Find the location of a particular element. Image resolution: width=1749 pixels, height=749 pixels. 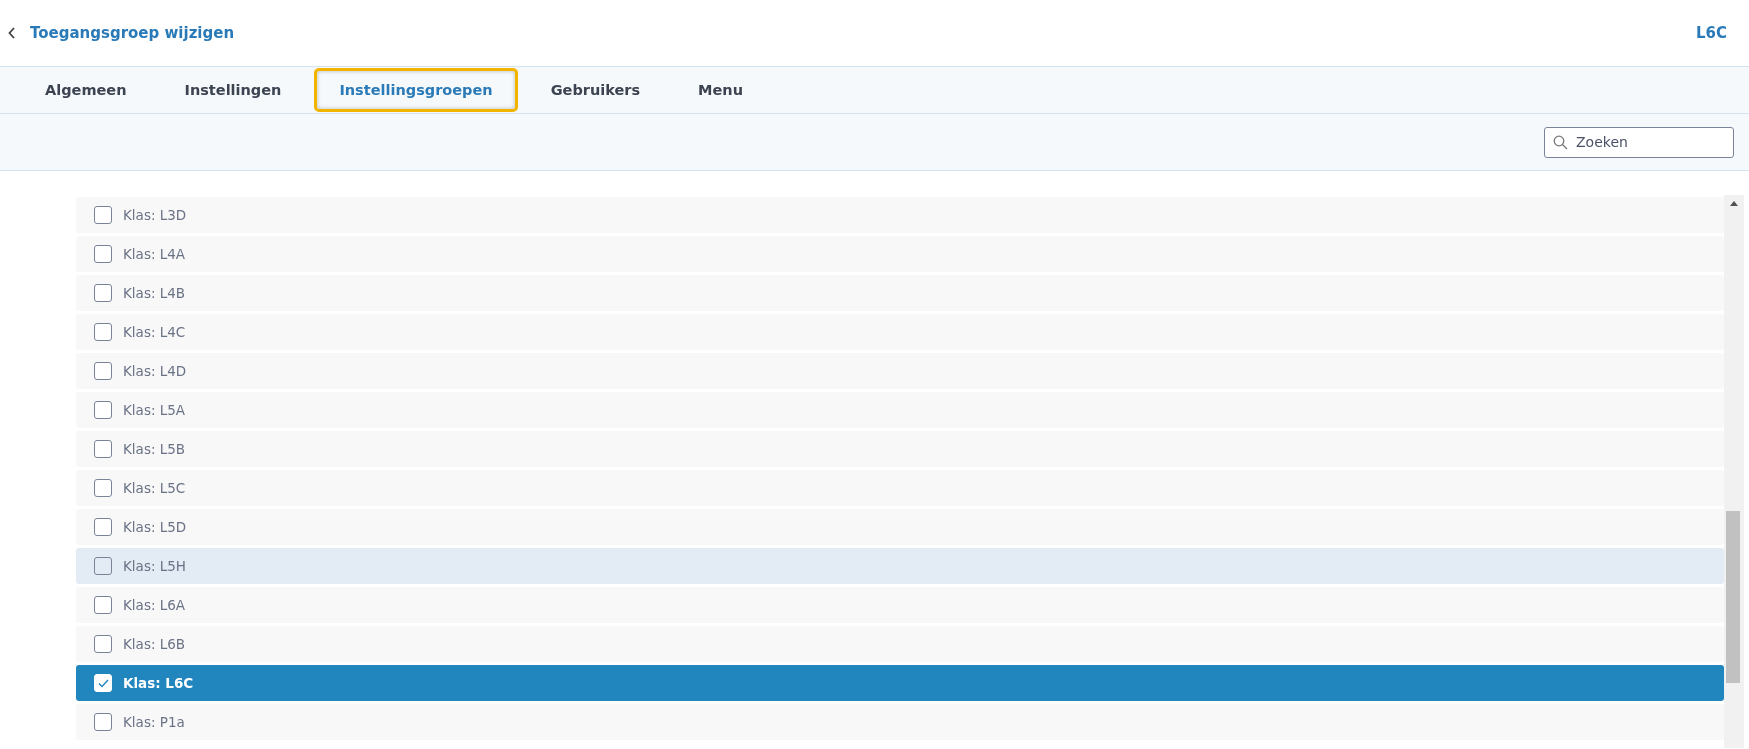

tab: Algemeen is located at coordinates (86, 90).